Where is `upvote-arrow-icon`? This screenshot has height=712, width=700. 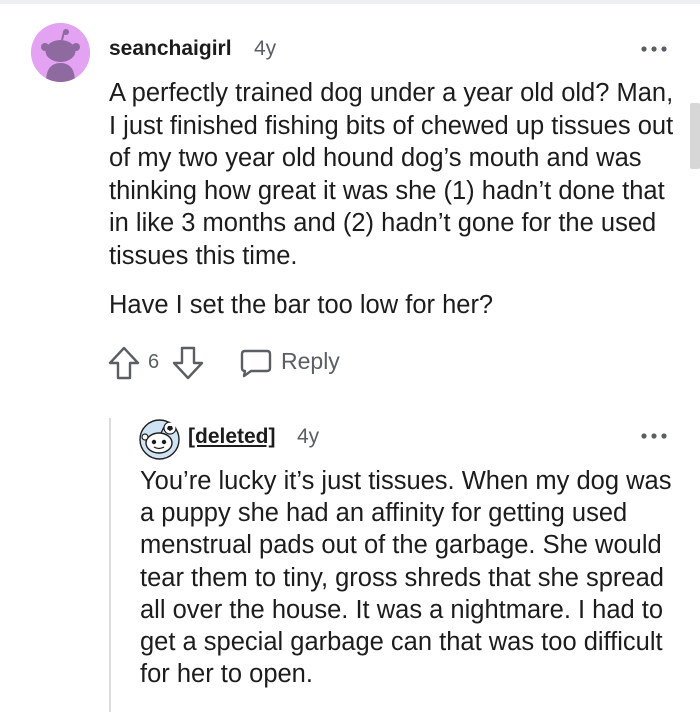 upvote-arrow-icon is located at coordinates (124, 363).